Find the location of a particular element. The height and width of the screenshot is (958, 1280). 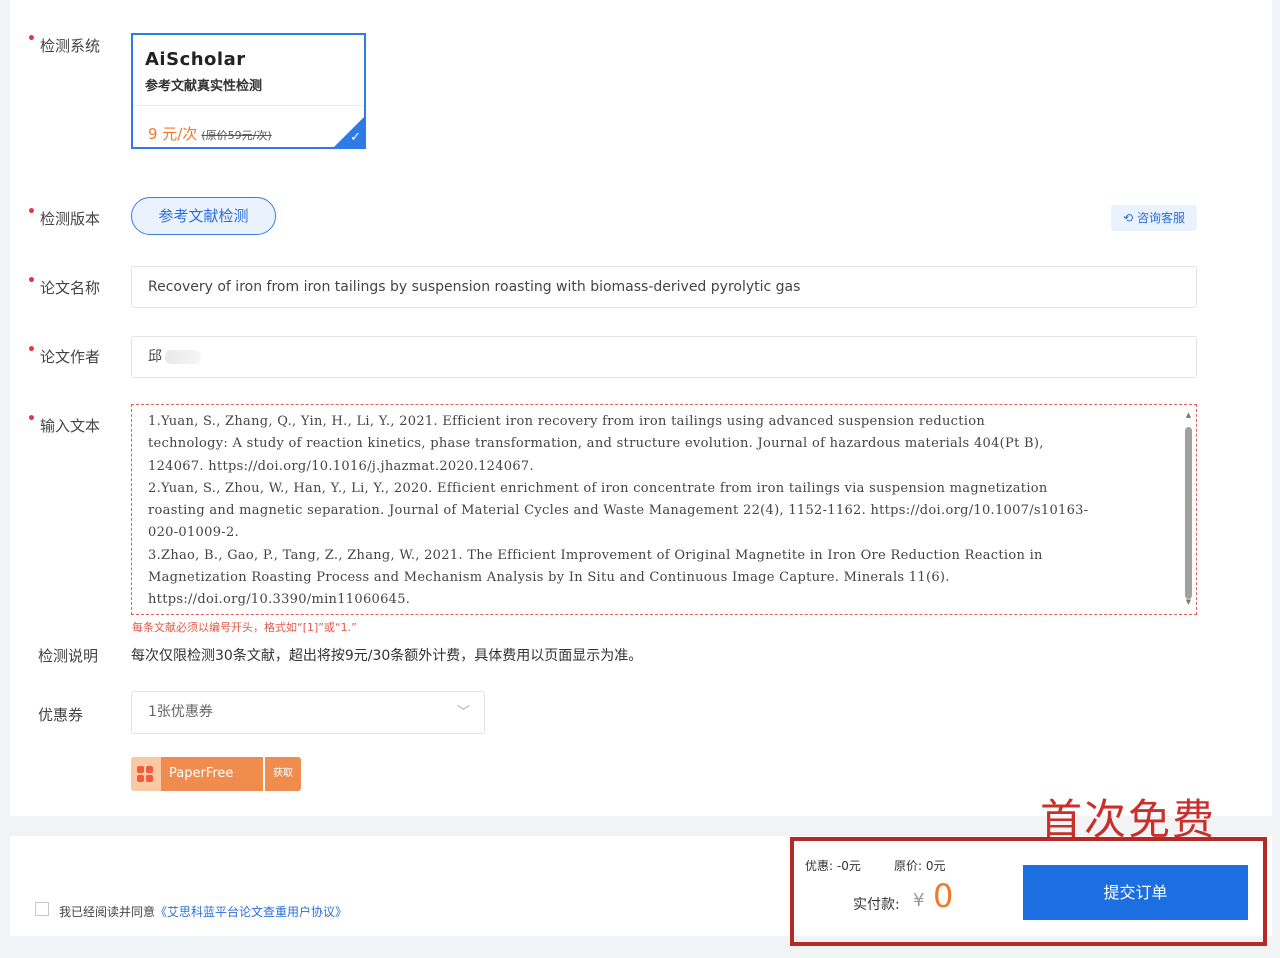

system-card-aischolar: AiScholar 参考文献真实性检测 9 元/次 (原价59元/次) ✓ is located at coordinates (248, 91).